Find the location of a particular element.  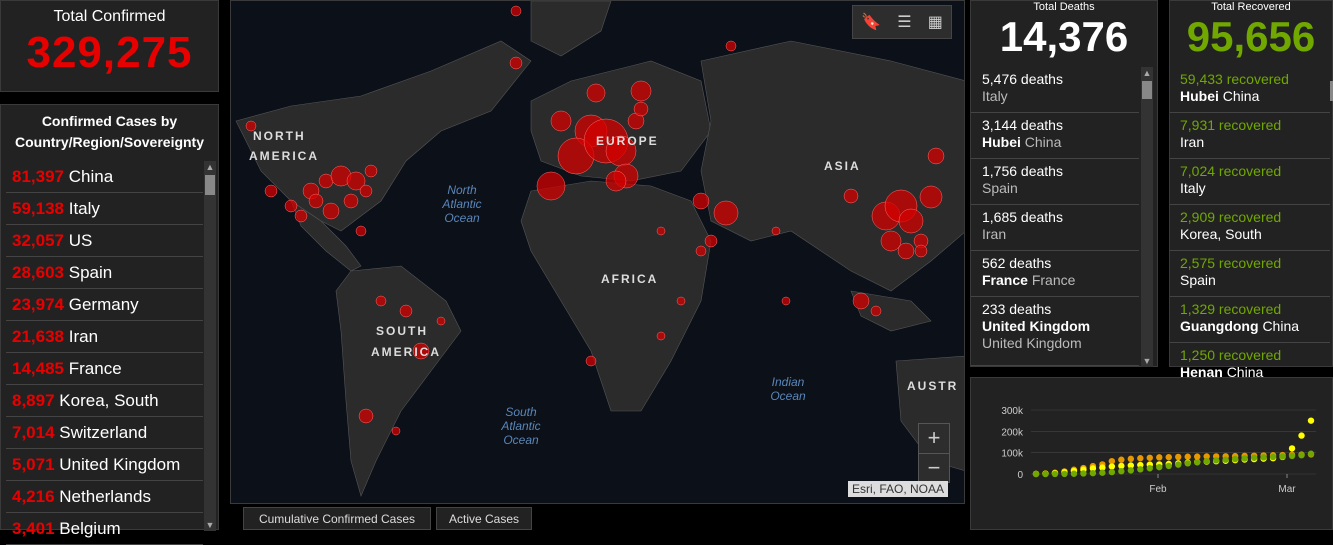

recovered-list-item: 2,575 recovered Spain is located at coordinates (1250, 274).